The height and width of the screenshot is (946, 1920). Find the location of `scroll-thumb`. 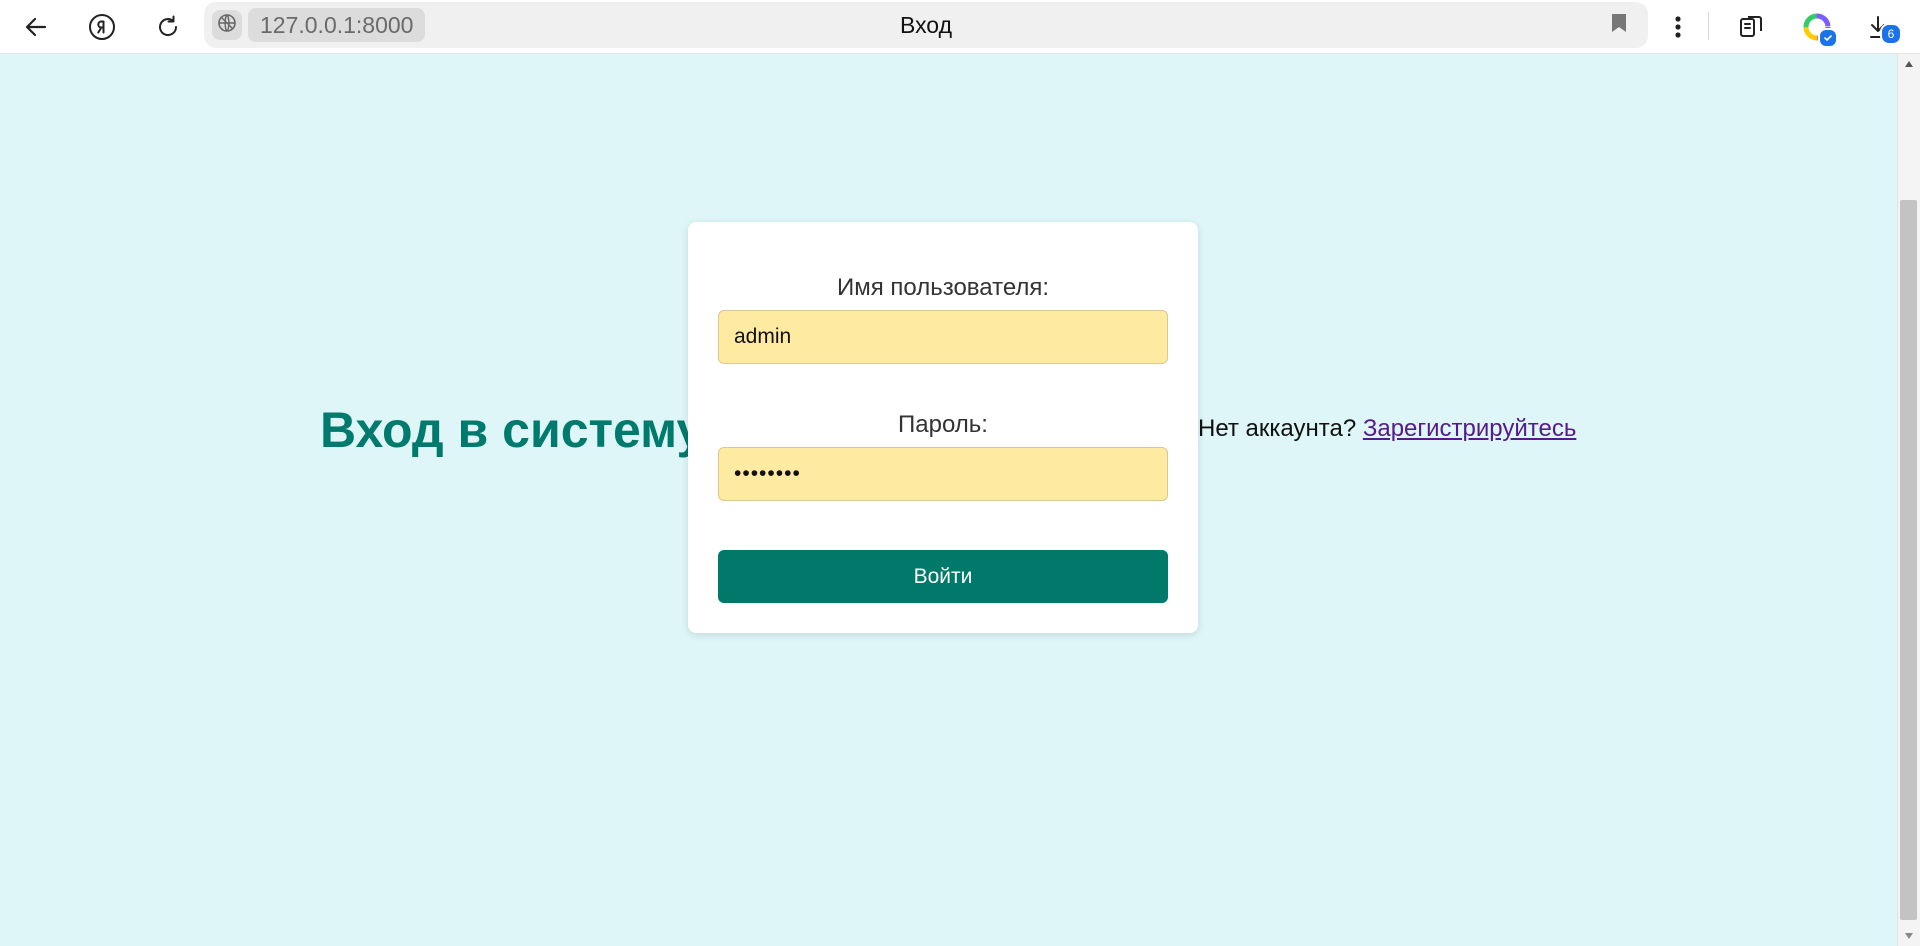

scroll-thumb is located at coordinates (1908, 560).